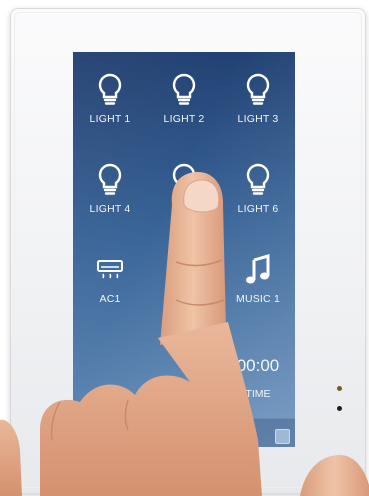 Image resolution: width=369 pixels, height=496 pixels. Describe the element at coordinates (258, 270) in the screenshot. I see `music-note-icon` at that location.